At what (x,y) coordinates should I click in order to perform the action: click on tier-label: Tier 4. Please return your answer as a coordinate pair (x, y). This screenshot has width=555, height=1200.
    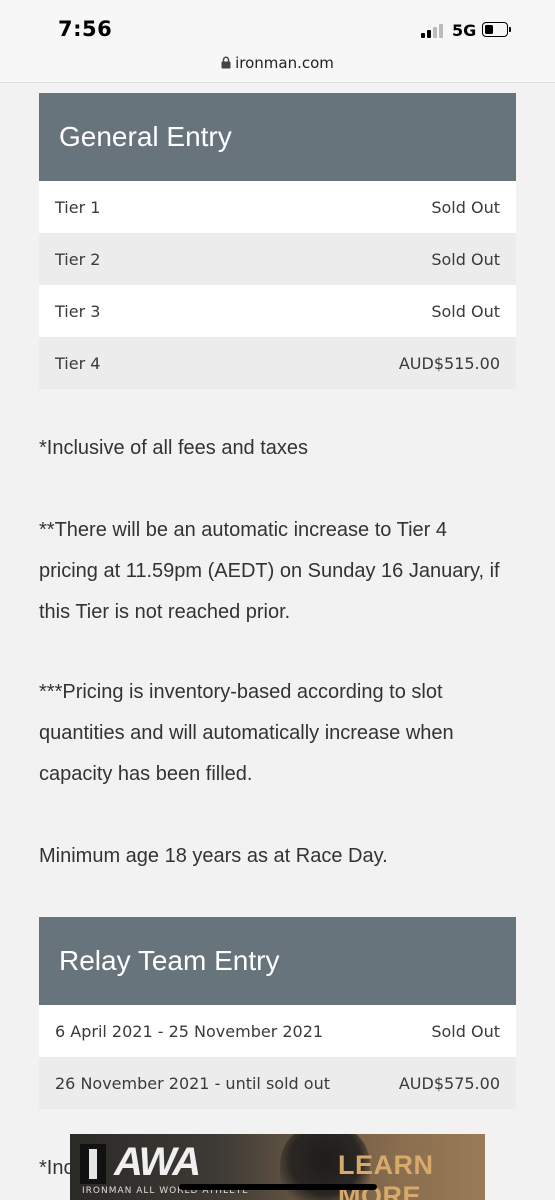
    Looking at the image, I should click on (78, 363).